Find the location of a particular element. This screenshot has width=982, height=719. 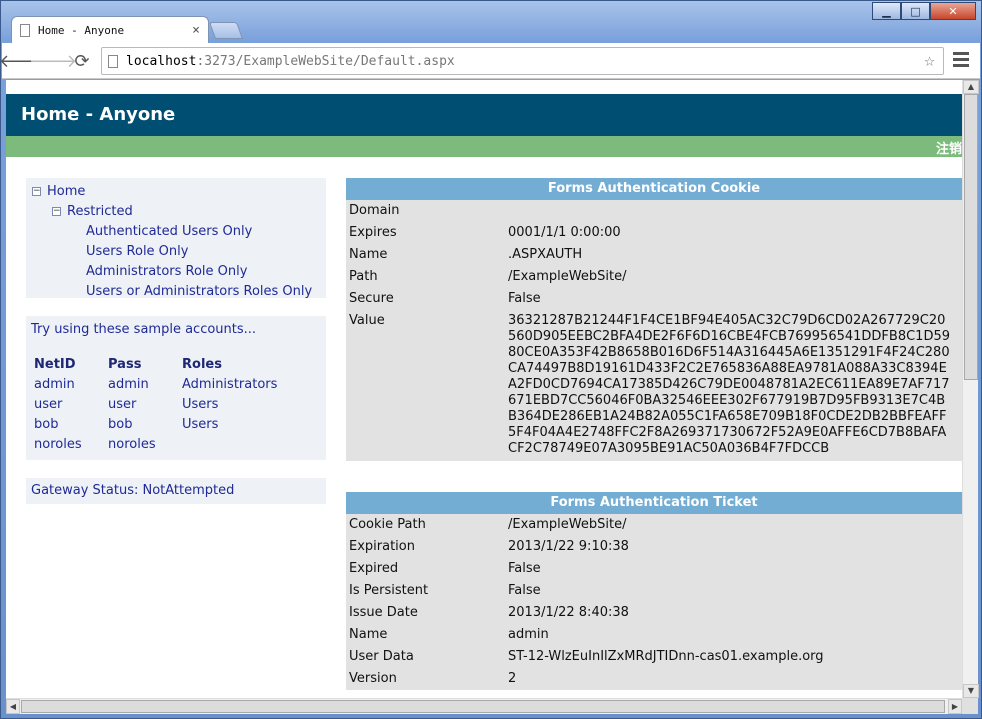

scroll-down-icon: ▼ is located at coordinates (971, 691).